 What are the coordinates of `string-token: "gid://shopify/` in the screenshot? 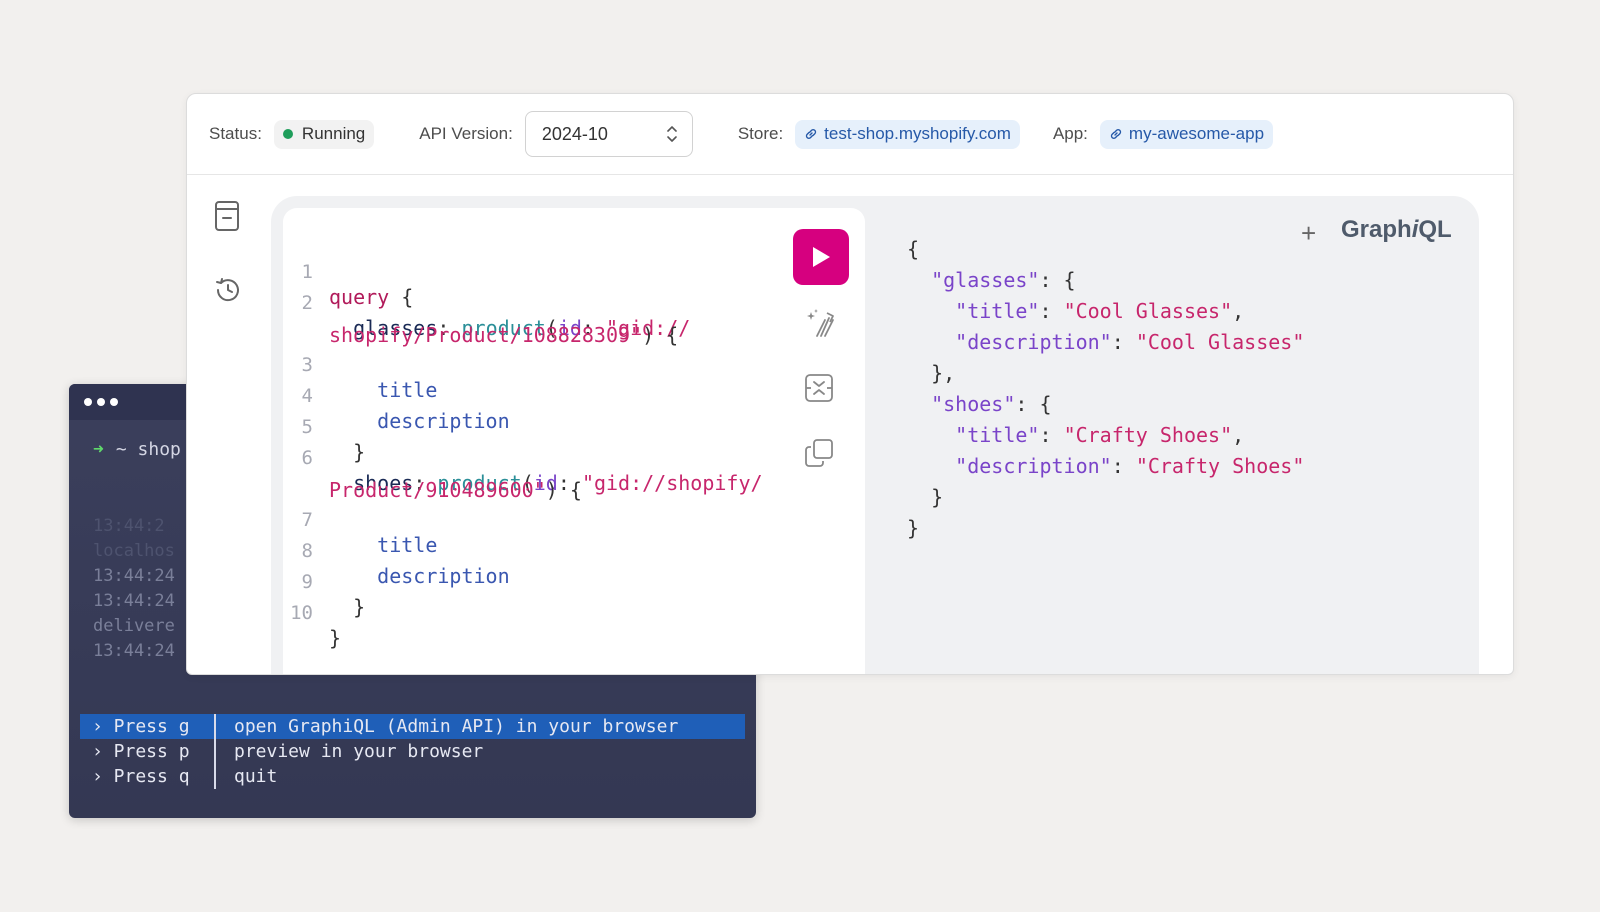 It's located at (672, 483).